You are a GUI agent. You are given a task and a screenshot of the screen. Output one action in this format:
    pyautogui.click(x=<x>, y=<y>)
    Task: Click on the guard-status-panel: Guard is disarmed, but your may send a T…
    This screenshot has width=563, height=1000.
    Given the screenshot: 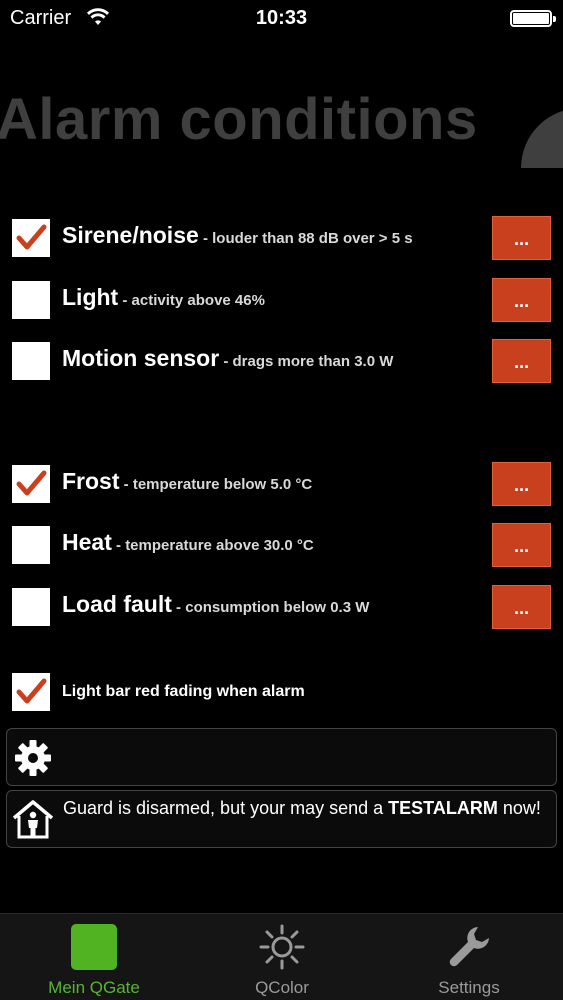 What is the action you would take?
    pyautogui.click(x=281, y=819)
    